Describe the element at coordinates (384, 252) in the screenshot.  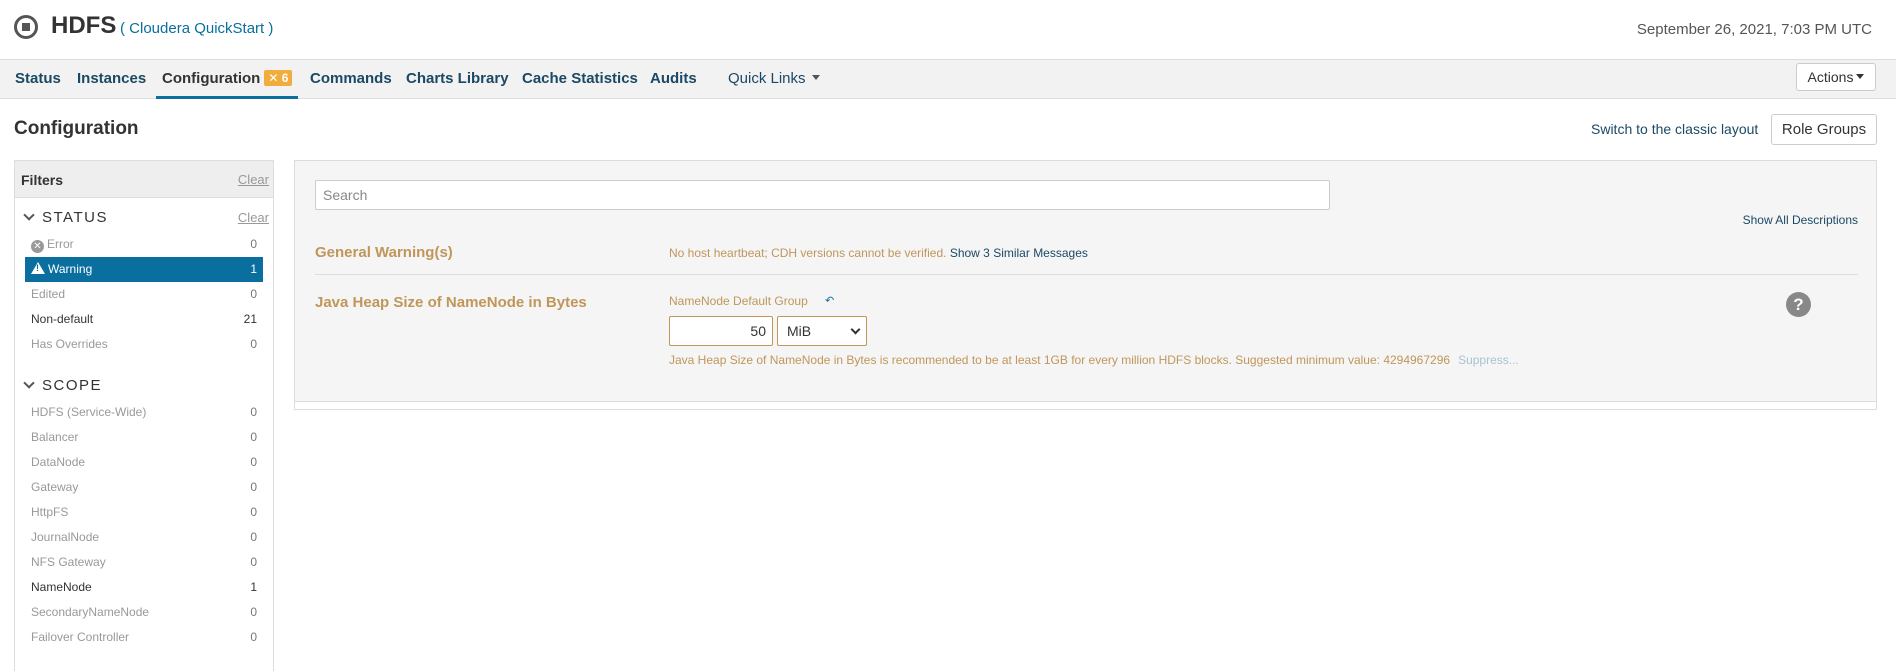
I see `general-warnings-title: General Warning(s)` at that location.